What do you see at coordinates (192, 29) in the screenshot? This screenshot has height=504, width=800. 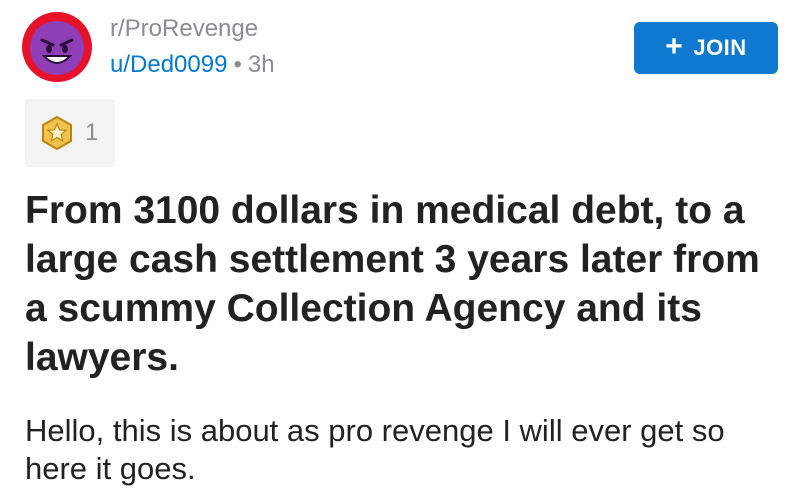 I see `subreddit-link: r/ProRevenge` at bounding box center [192, 29].